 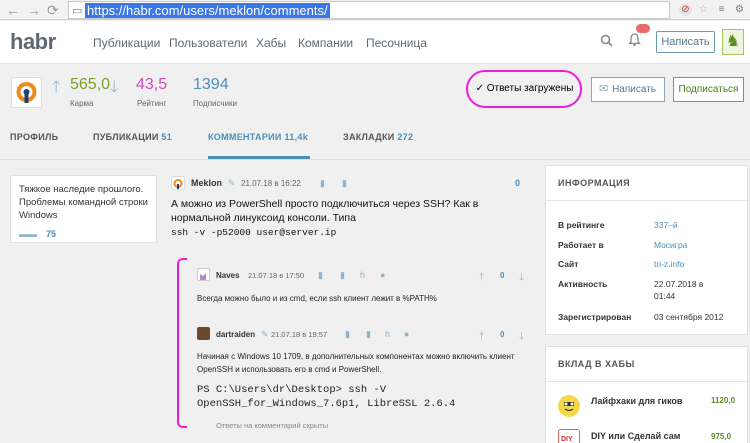 What do you see at coordinates (26, 92) in the screenshot?
I see `profile-avatar` at bounding box center [26, 92].